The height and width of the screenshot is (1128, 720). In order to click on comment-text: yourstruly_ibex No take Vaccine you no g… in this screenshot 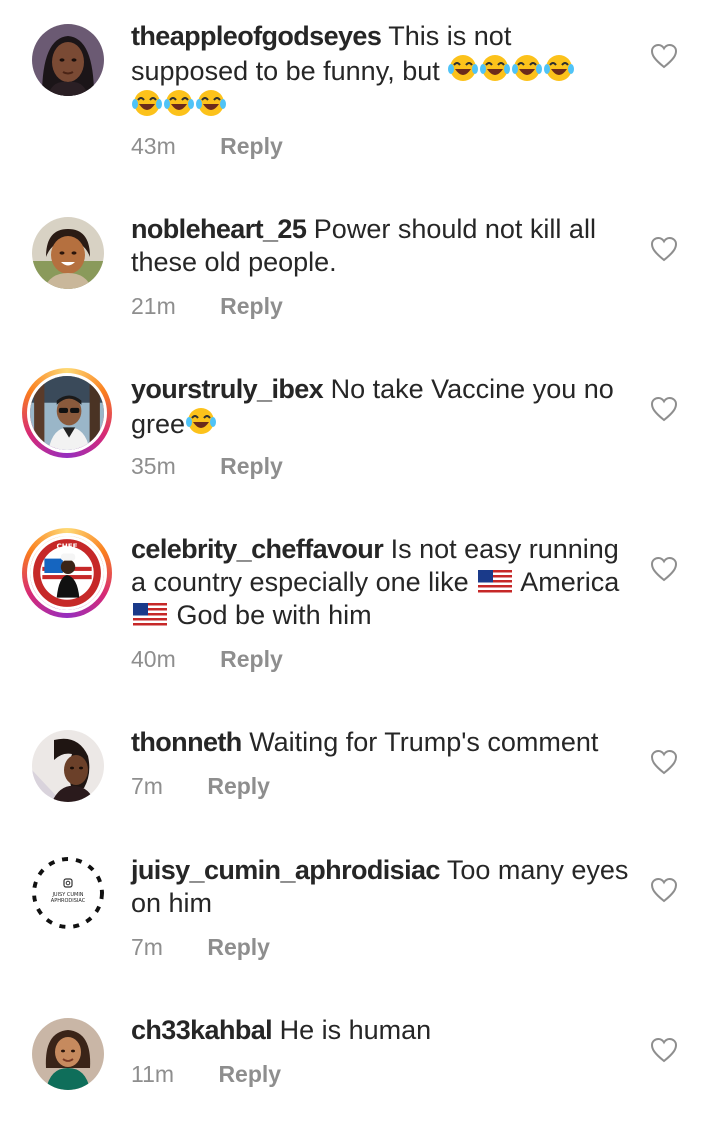, I will do `click(381, 407)`.